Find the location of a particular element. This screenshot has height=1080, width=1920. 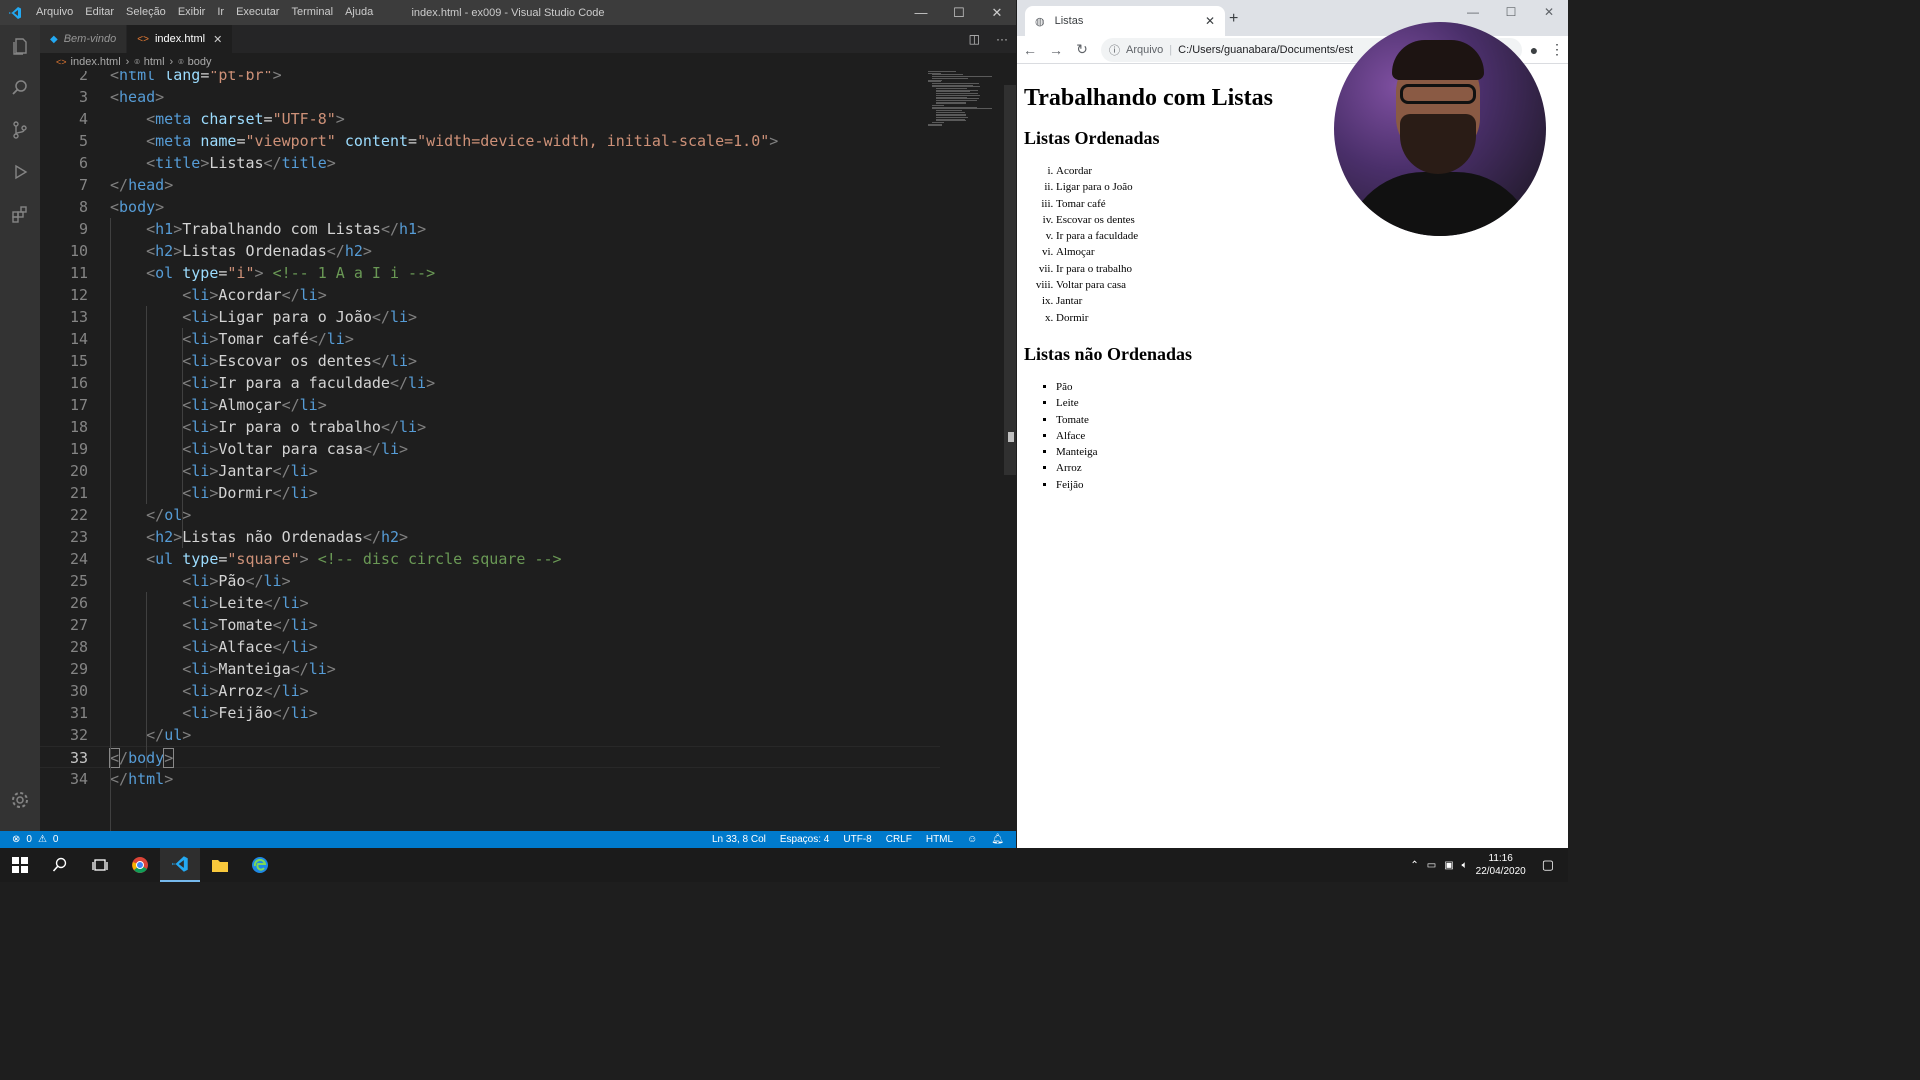

code-line: 13 <li>Ligar para o João</li> is located at coordinates (490, 317).